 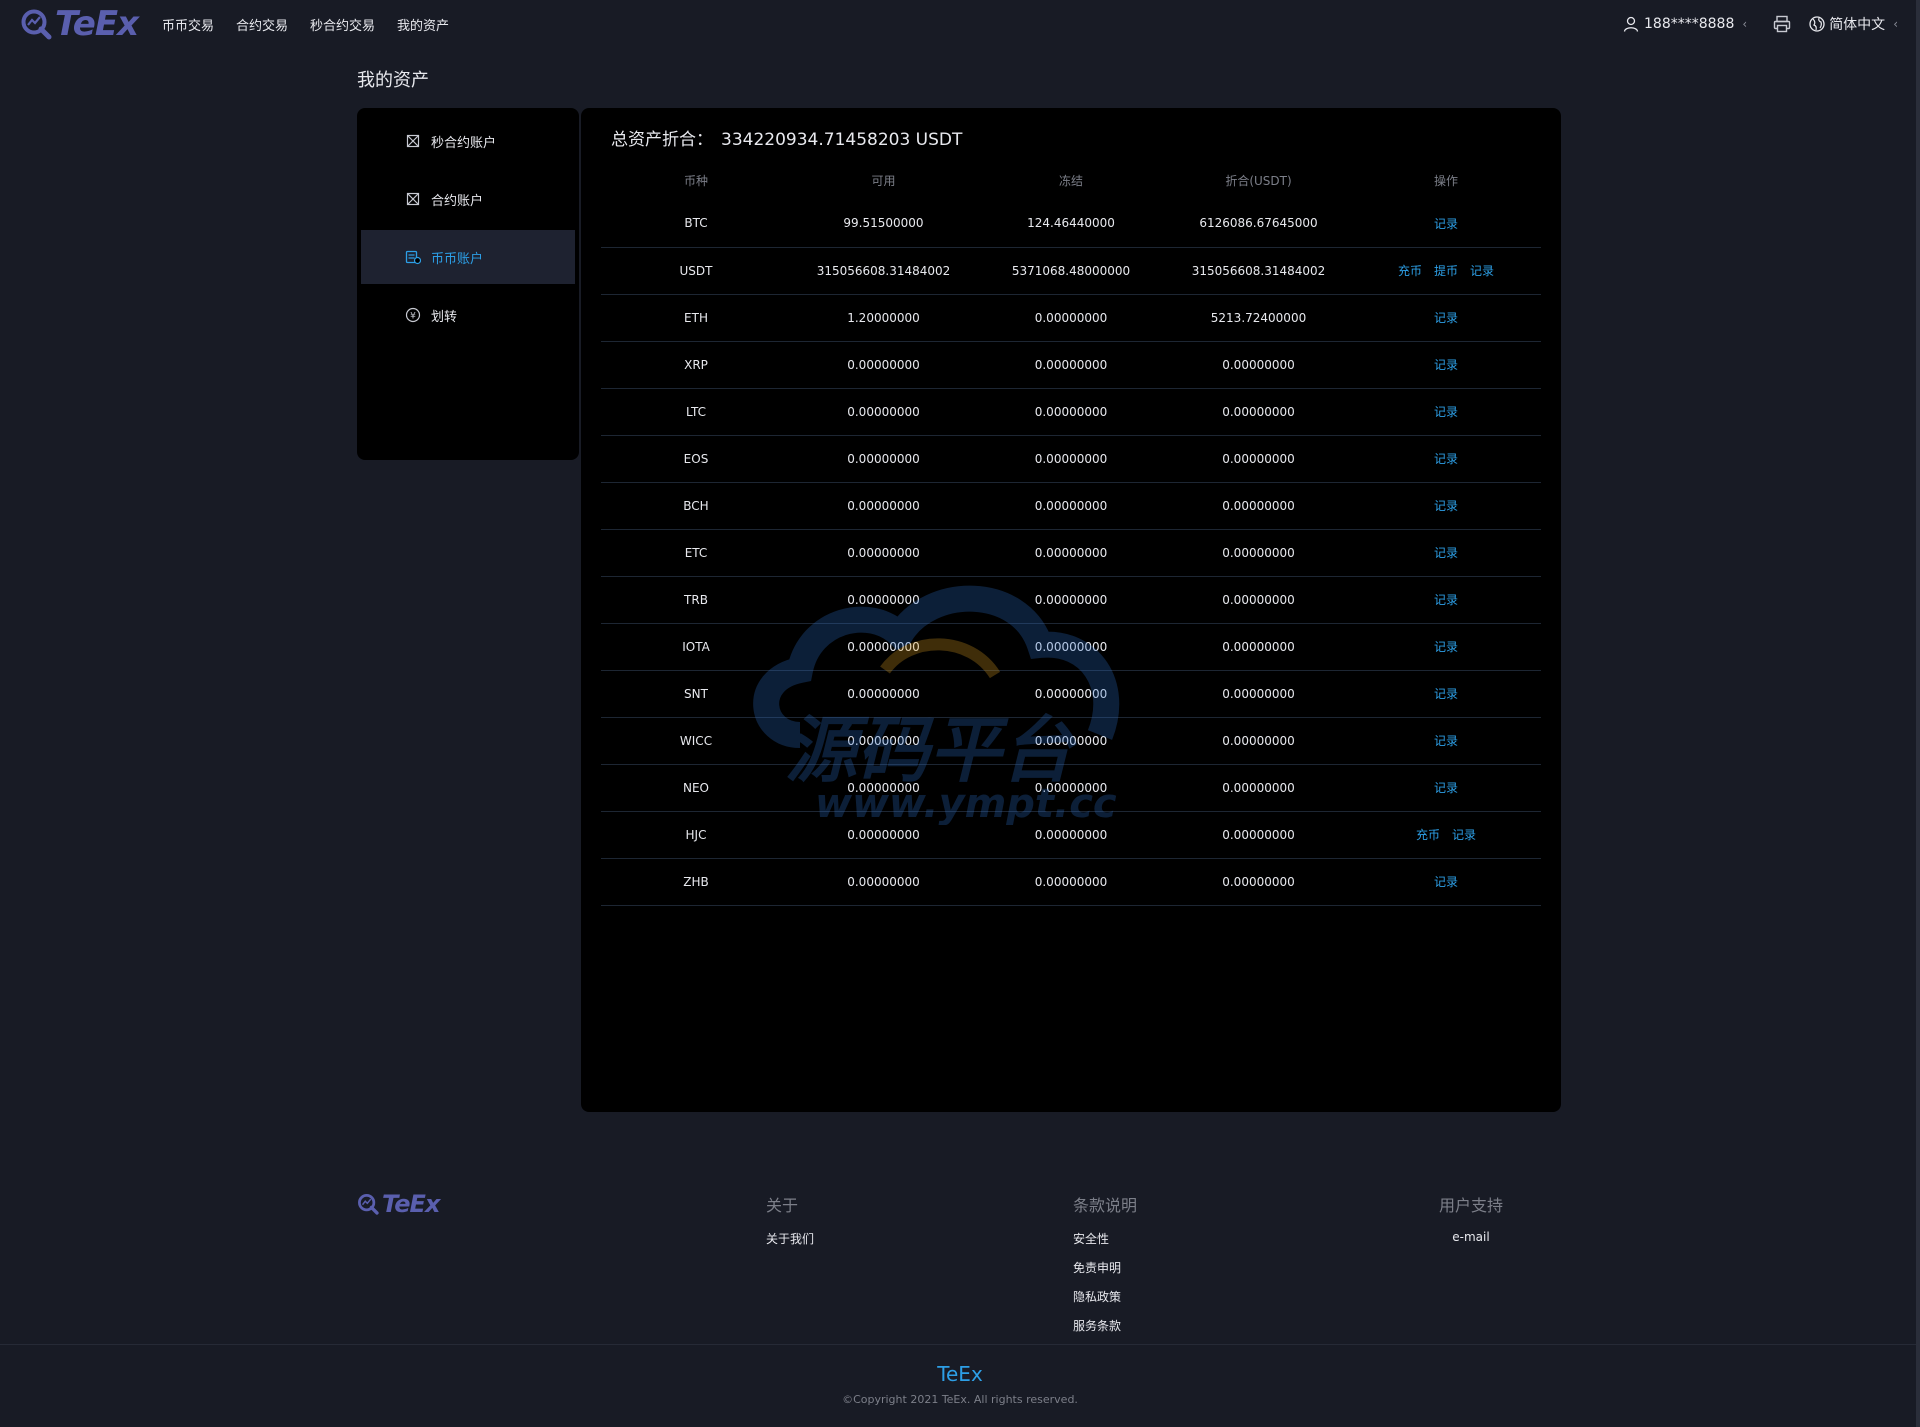 I want to click on logo-text: TeEx, so click(x=97, y=24).